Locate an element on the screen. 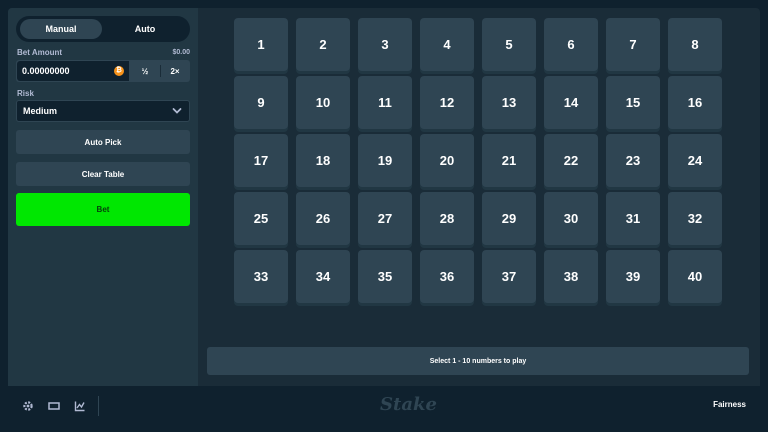 The width and height of the screenshot is (768, 432). info-bar: Select 1 - 10 numbers to play is located at coordinates (478, 361).